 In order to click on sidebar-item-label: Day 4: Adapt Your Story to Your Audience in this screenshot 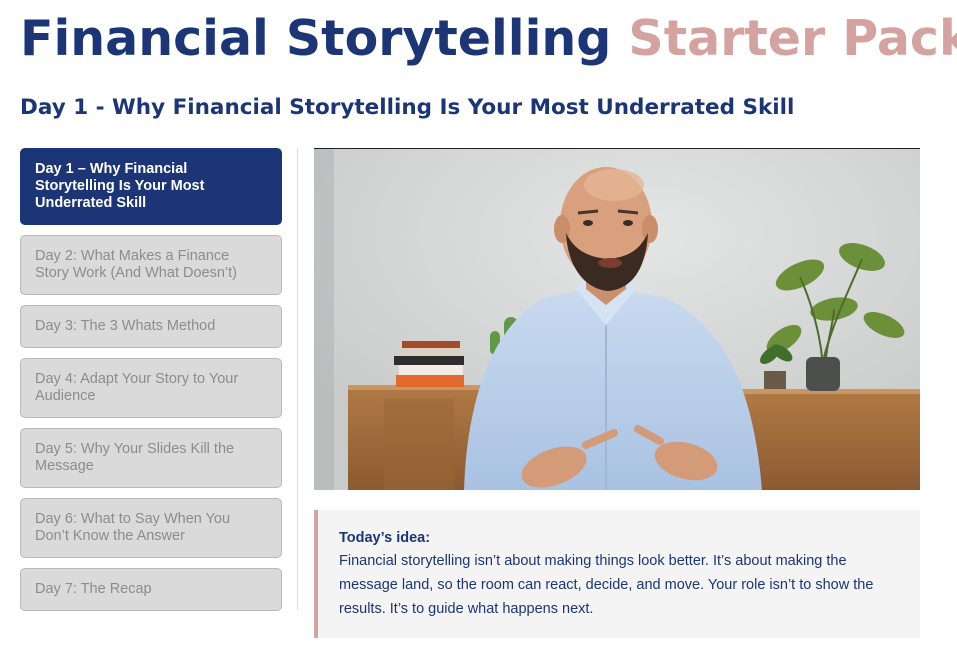, I will do `click(137, 387)`.